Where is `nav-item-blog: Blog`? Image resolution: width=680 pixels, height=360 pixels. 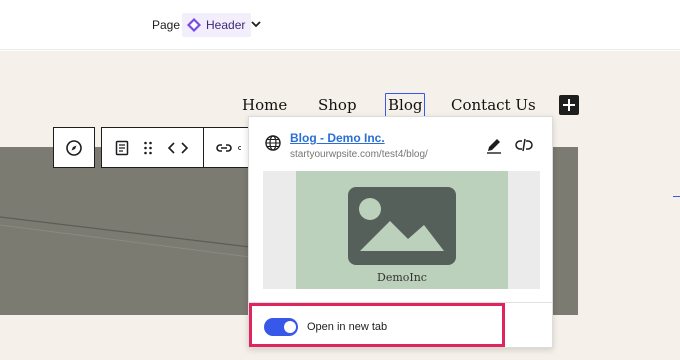
nav-item-blog: Blog is located at coordinates (405, 105).